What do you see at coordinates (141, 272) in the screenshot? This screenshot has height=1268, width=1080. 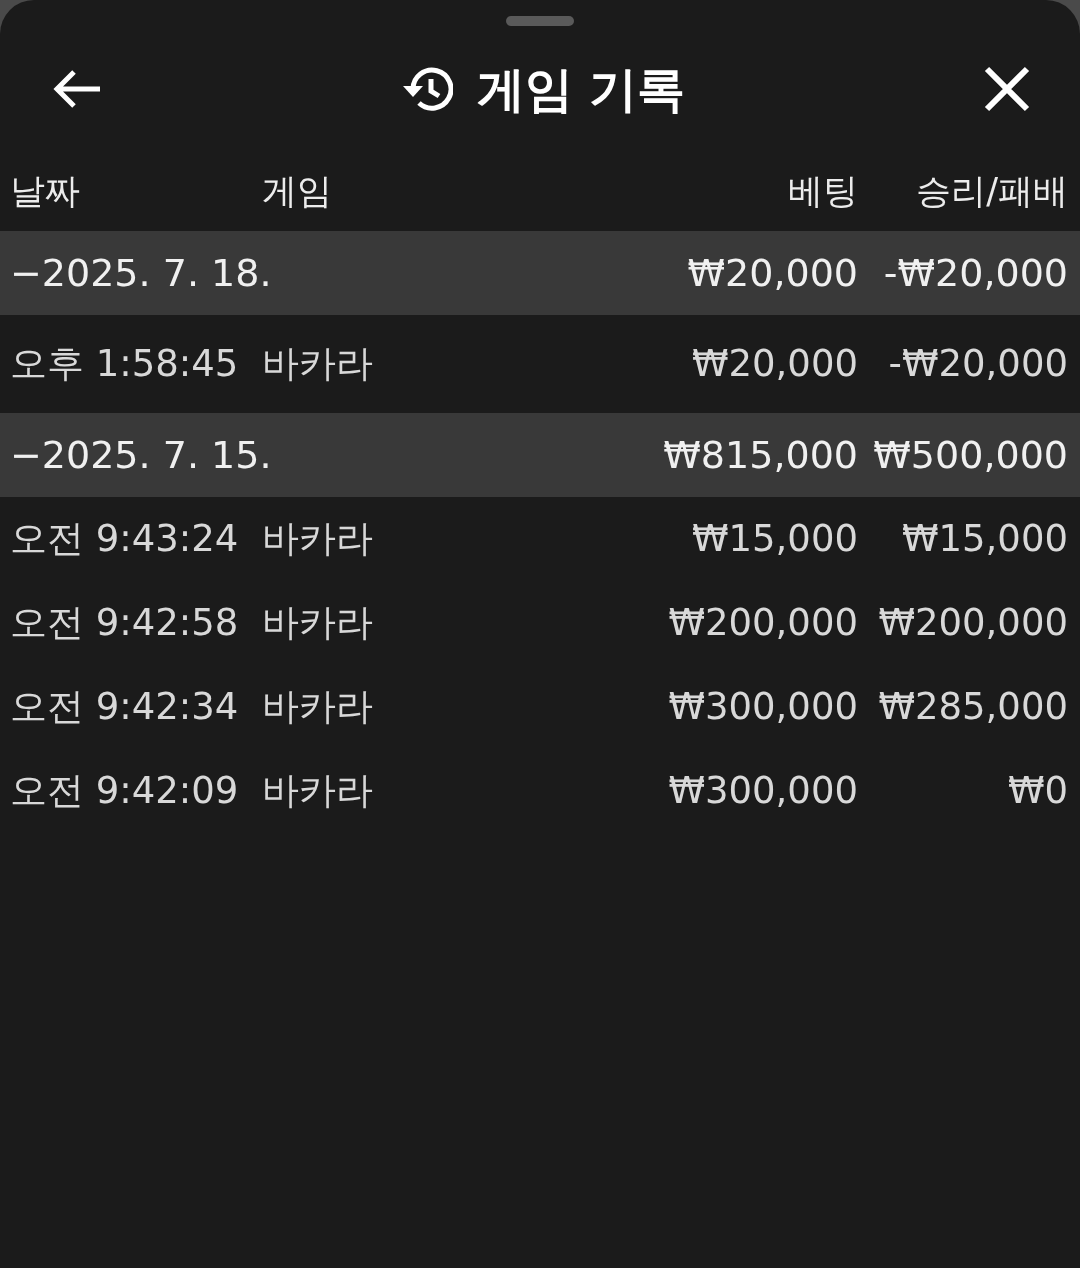 I see `group-date: −2025. 7. 18.` at bounding box center [141, 272].